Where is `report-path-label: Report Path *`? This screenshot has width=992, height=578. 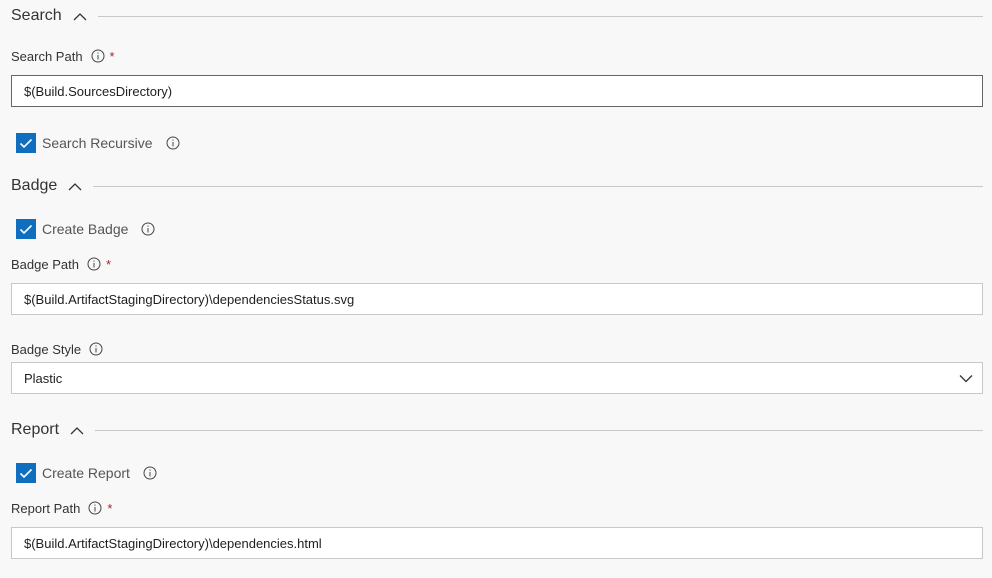 report-path-label: Report Path * is located at coordinates (61, 508).